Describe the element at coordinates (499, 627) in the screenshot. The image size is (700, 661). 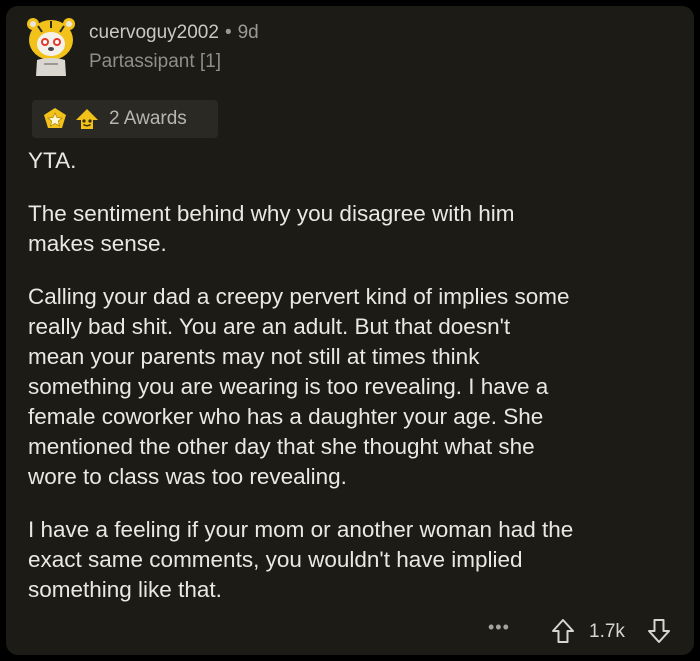
I see `more-options-button: •••` at that location.